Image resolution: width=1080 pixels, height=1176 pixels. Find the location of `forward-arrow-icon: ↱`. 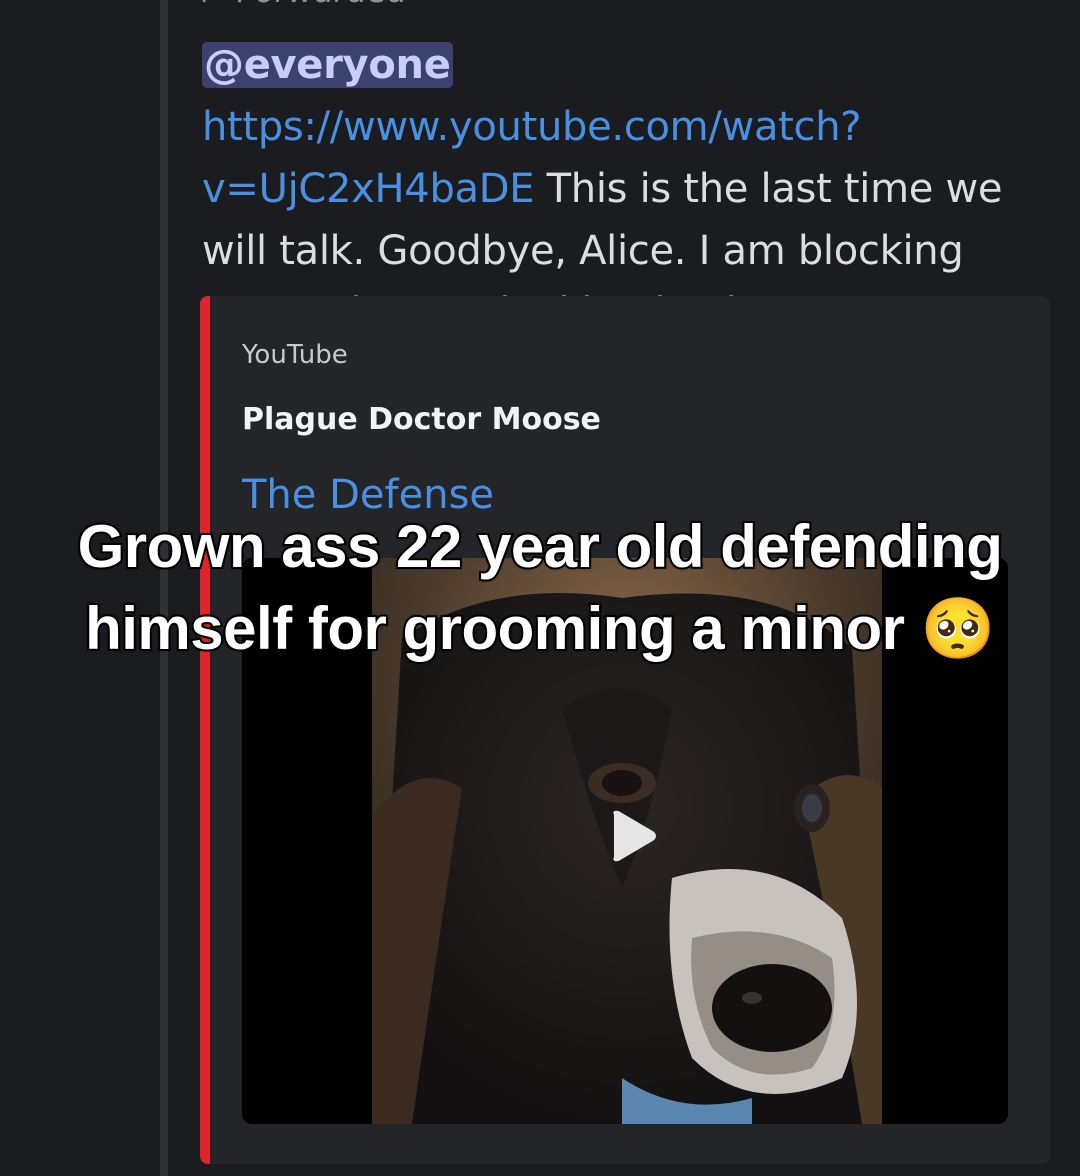

forward-arrow-icon: ↱ is located at coordinates (209, 5).